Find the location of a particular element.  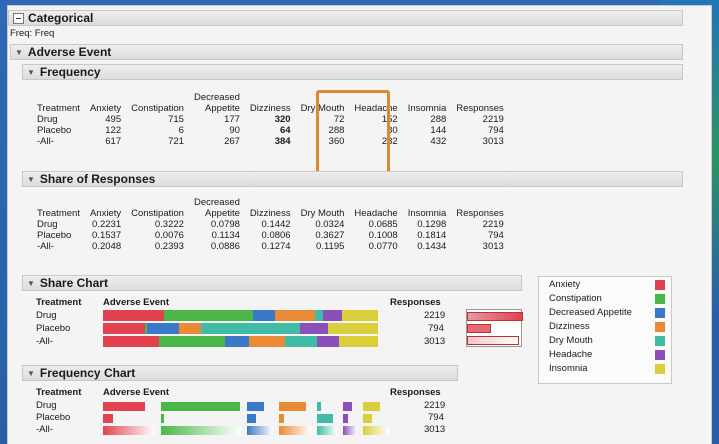

mini-bar-placebo is located at coordinates (479, 328).